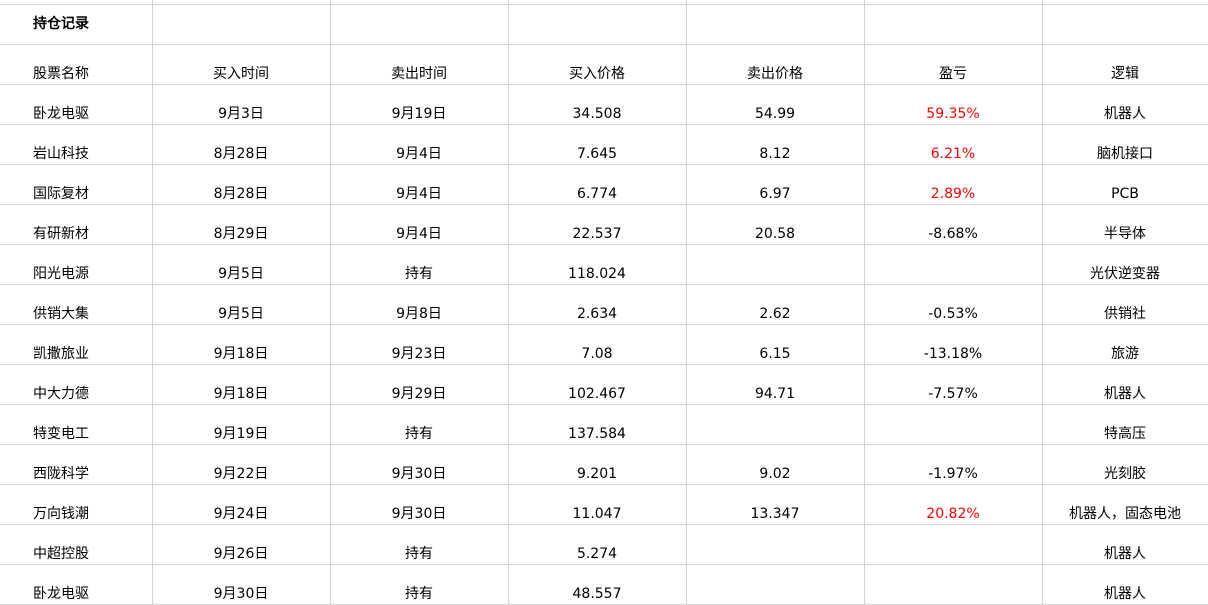 The width and height of the screenshot is (1208, 605). I want to click on logic-cell: 旅游, so click(1125, 344).